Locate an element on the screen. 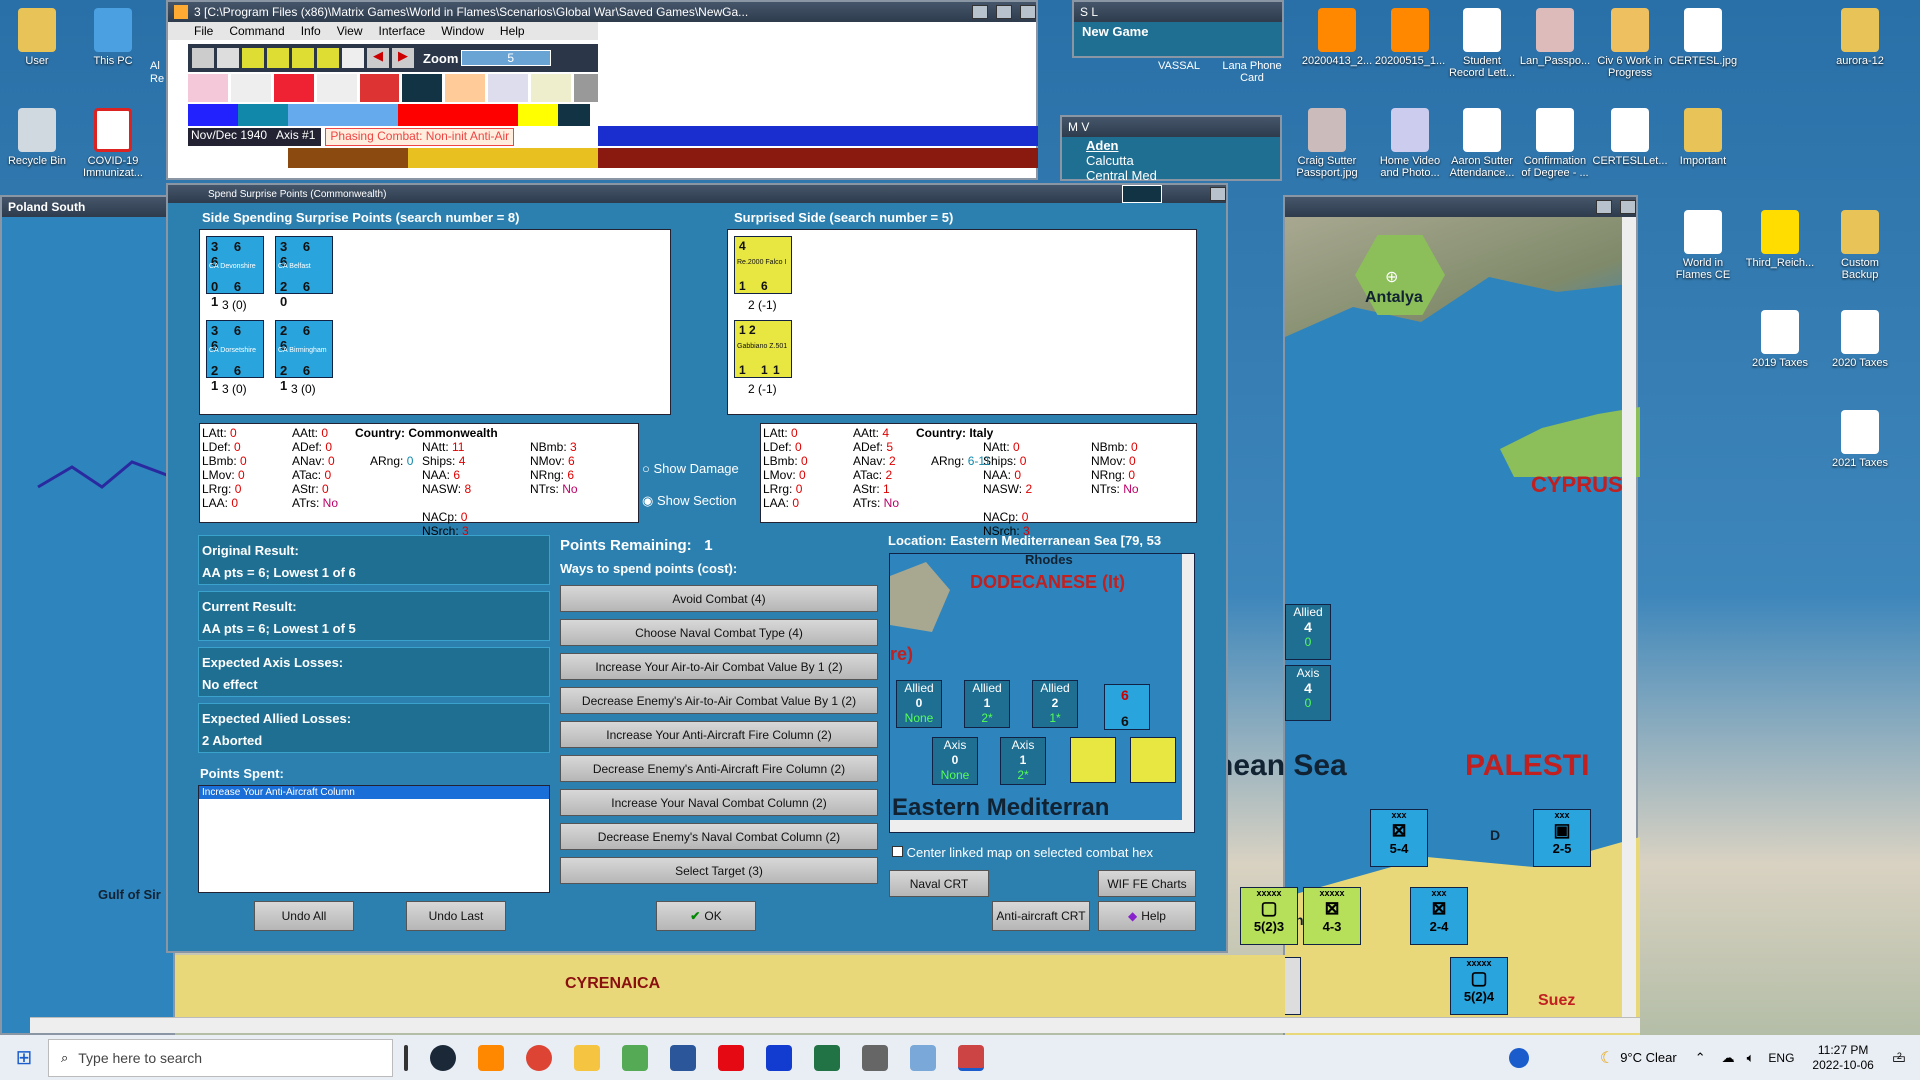 The width and height of the screenshot is (1920, 1080). mini-unit-devonshire: 66 is located at coordinates (1127, 707).